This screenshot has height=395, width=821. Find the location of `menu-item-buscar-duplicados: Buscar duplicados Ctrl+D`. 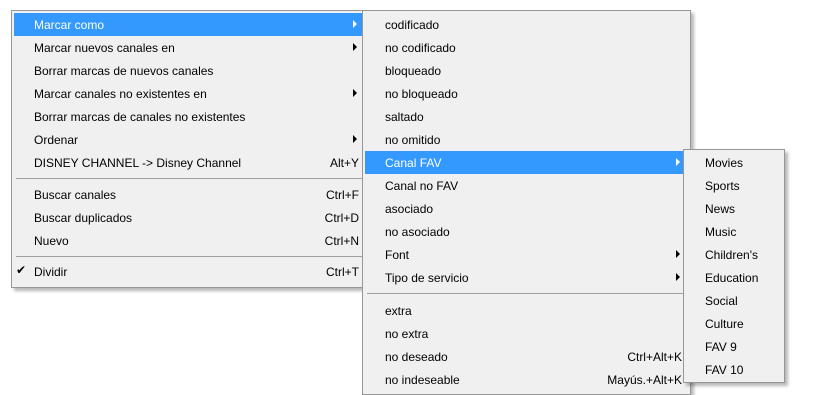

menu-item-buscar-duplicados: Buscar duplicados Ctrl+D is located at coordinates (189, 217).